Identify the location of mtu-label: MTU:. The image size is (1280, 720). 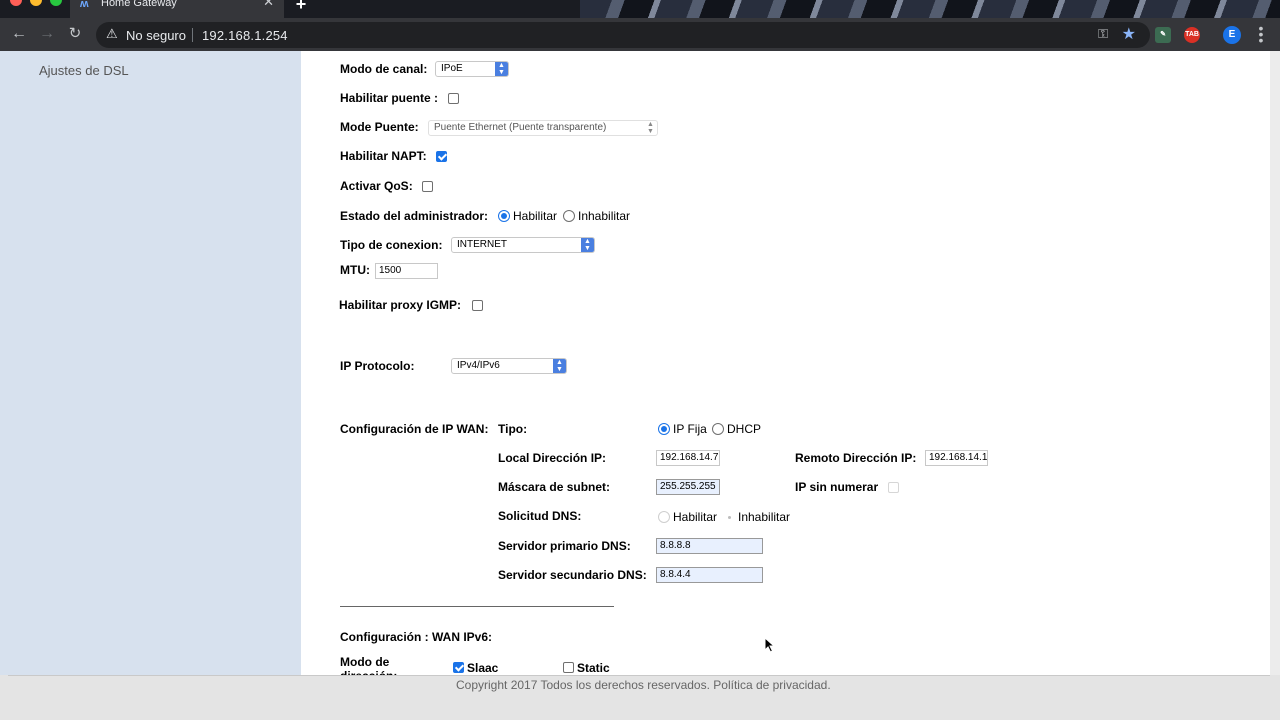
(355, 270).